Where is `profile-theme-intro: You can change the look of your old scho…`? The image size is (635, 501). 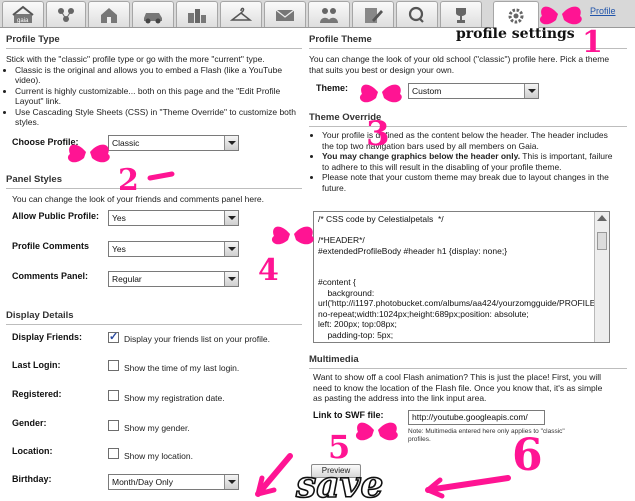 profile-theme-intro: You can change the look of your old scho… is located at coordinates (459, 64).